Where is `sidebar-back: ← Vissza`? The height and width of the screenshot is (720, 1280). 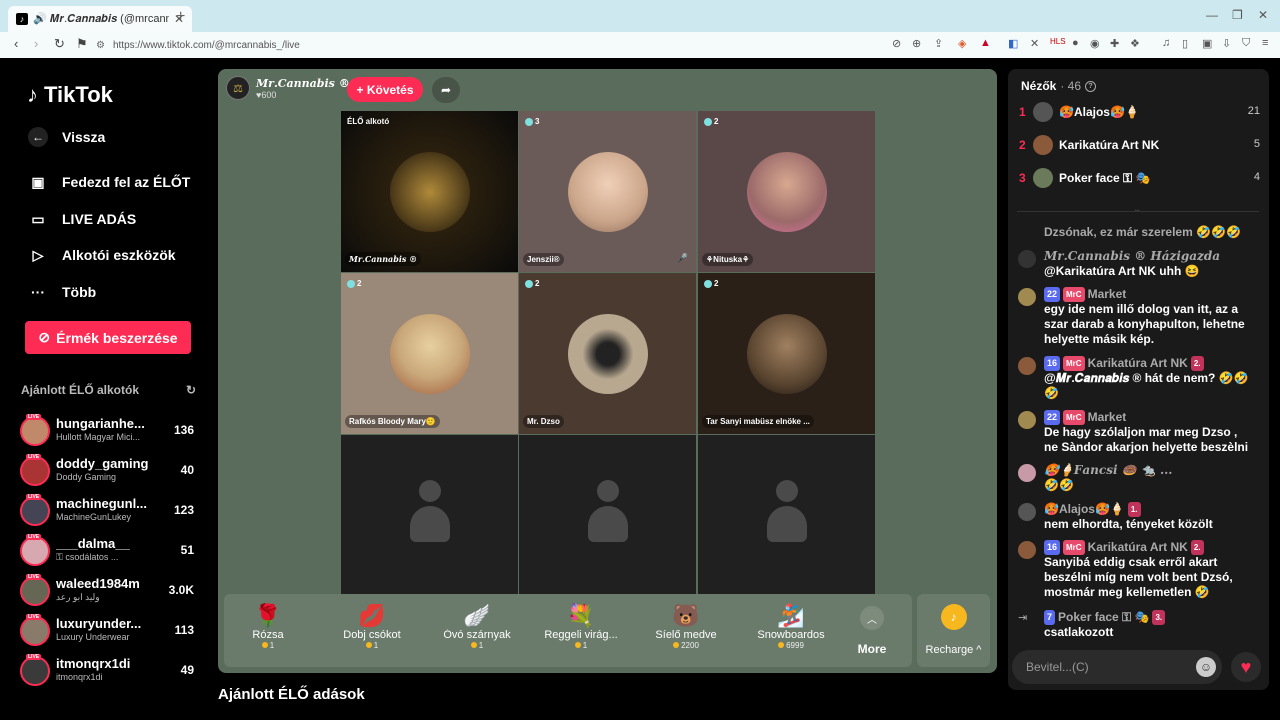
sidebar-back: ← Vissza is located at coordinates (66, 137).